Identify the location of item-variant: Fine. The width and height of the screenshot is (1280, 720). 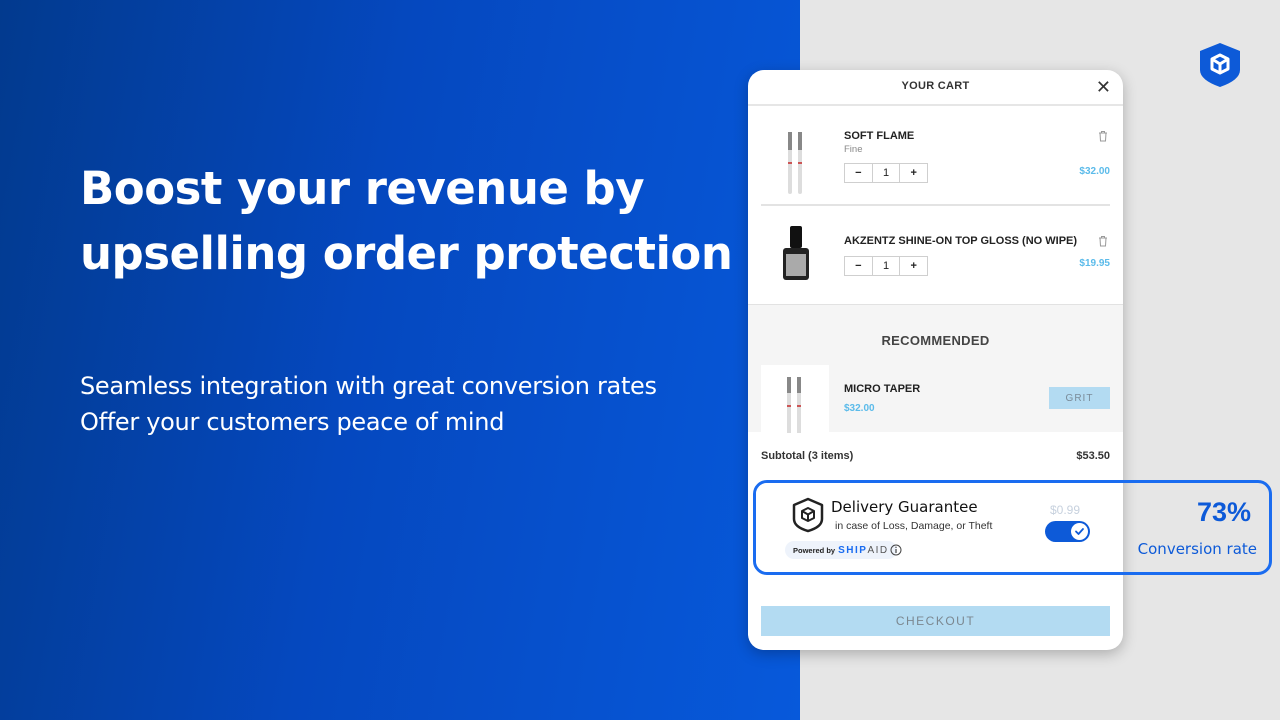
(853, 149).